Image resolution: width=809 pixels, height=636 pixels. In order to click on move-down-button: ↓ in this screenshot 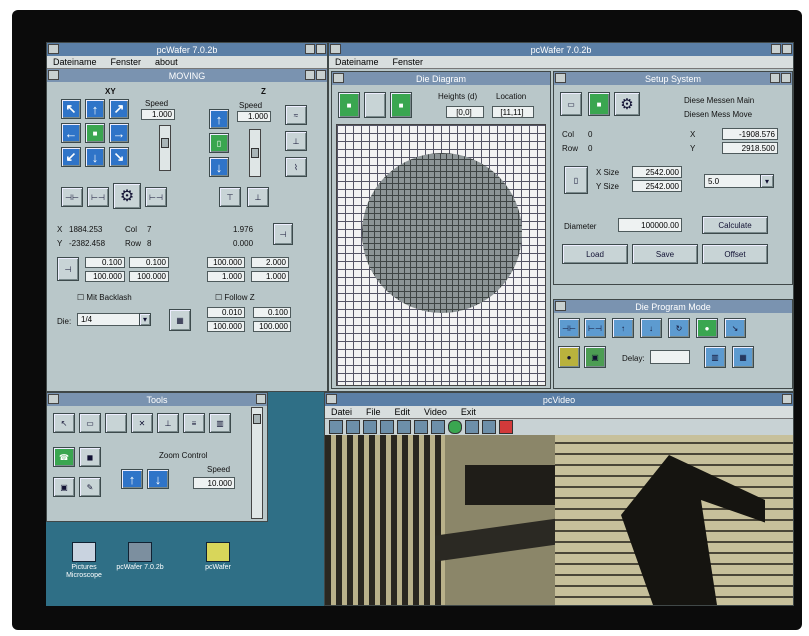, I will do `click(95, 157)`.